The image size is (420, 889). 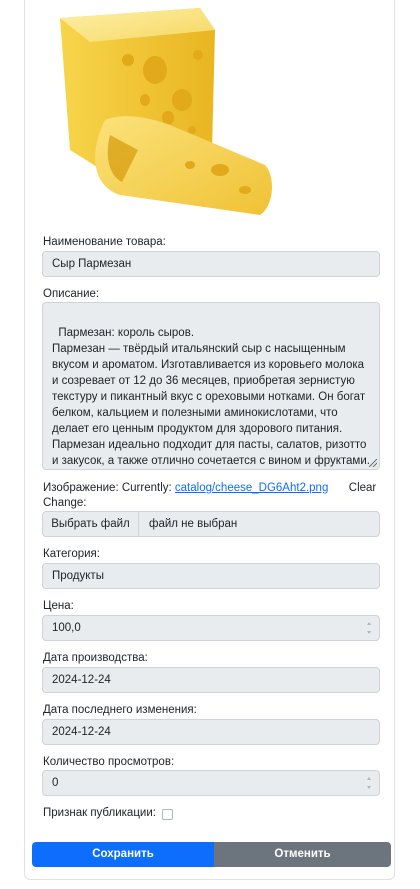 What do you see at coordinates (211, 732) in the screenshot?
I see `modified-date-input: 2024-12-24` at bounding box center [211, 732].